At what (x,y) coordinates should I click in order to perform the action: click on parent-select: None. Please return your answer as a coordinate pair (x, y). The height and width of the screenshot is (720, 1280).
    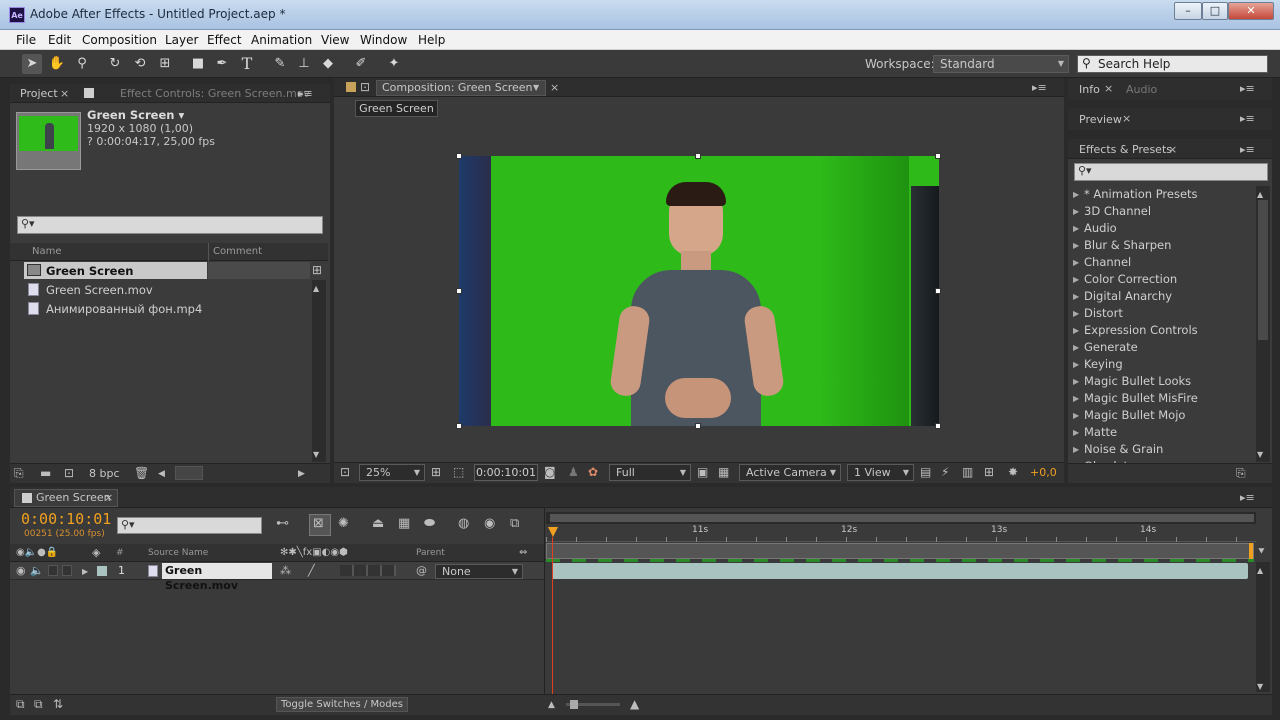
    Looking at the image, I should click on (479, 571).